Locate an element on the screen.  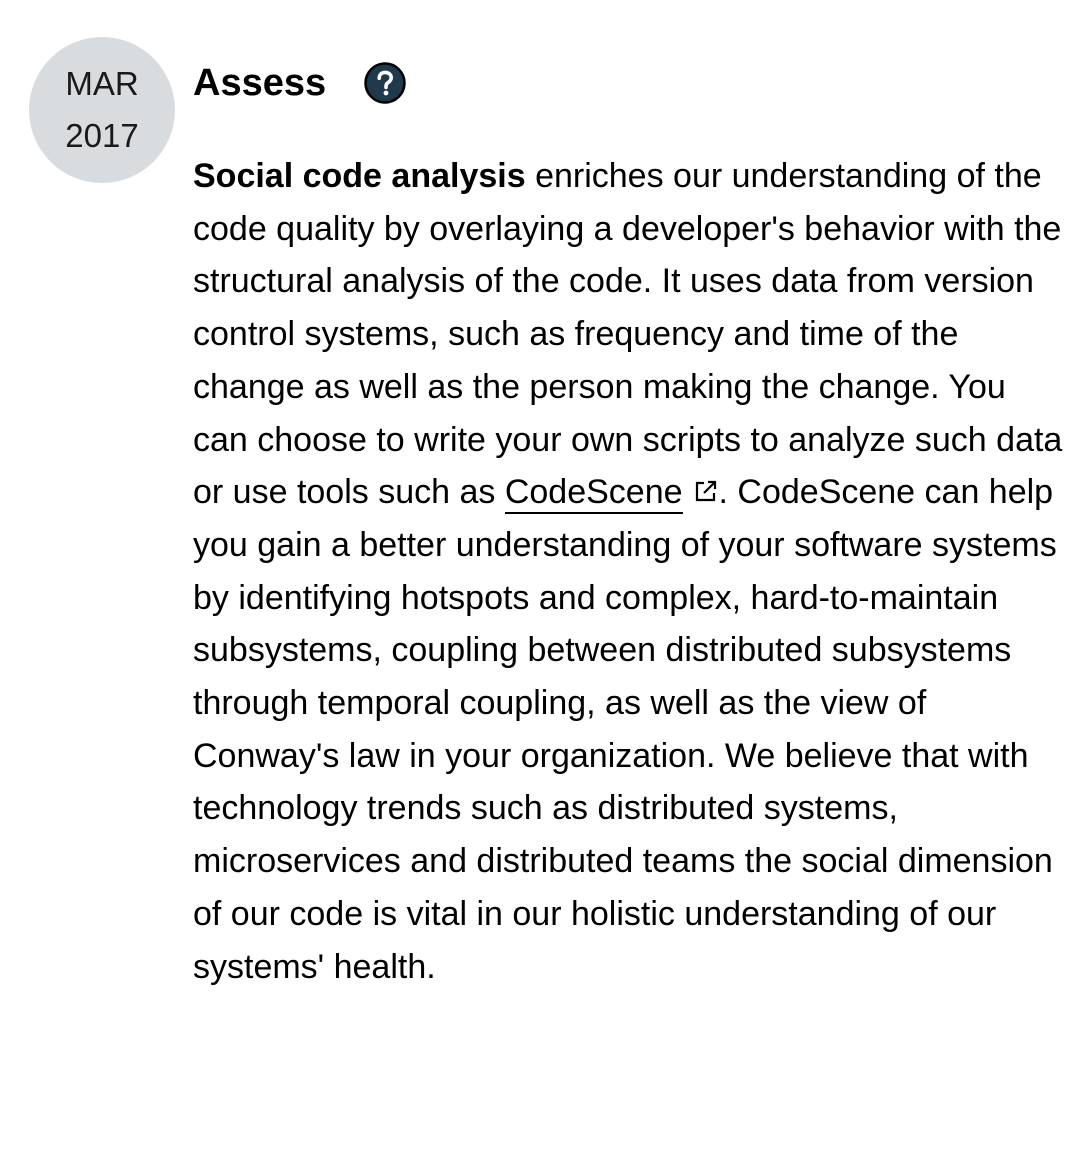
ring-title: Assess is located at coordinates (260, 83).